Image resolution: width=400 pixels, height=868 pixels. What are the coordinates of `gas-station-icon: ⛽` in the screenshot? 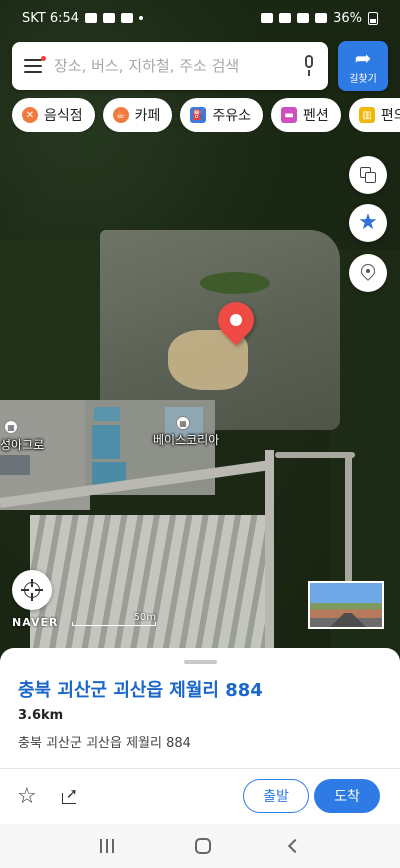 It's located at (198, 115).